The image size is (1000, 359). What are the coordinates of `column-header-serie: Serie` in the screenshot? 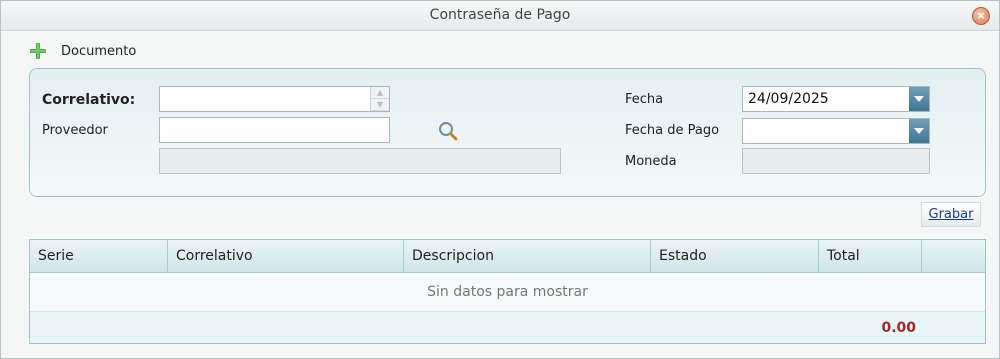 It's located at (99, 256).